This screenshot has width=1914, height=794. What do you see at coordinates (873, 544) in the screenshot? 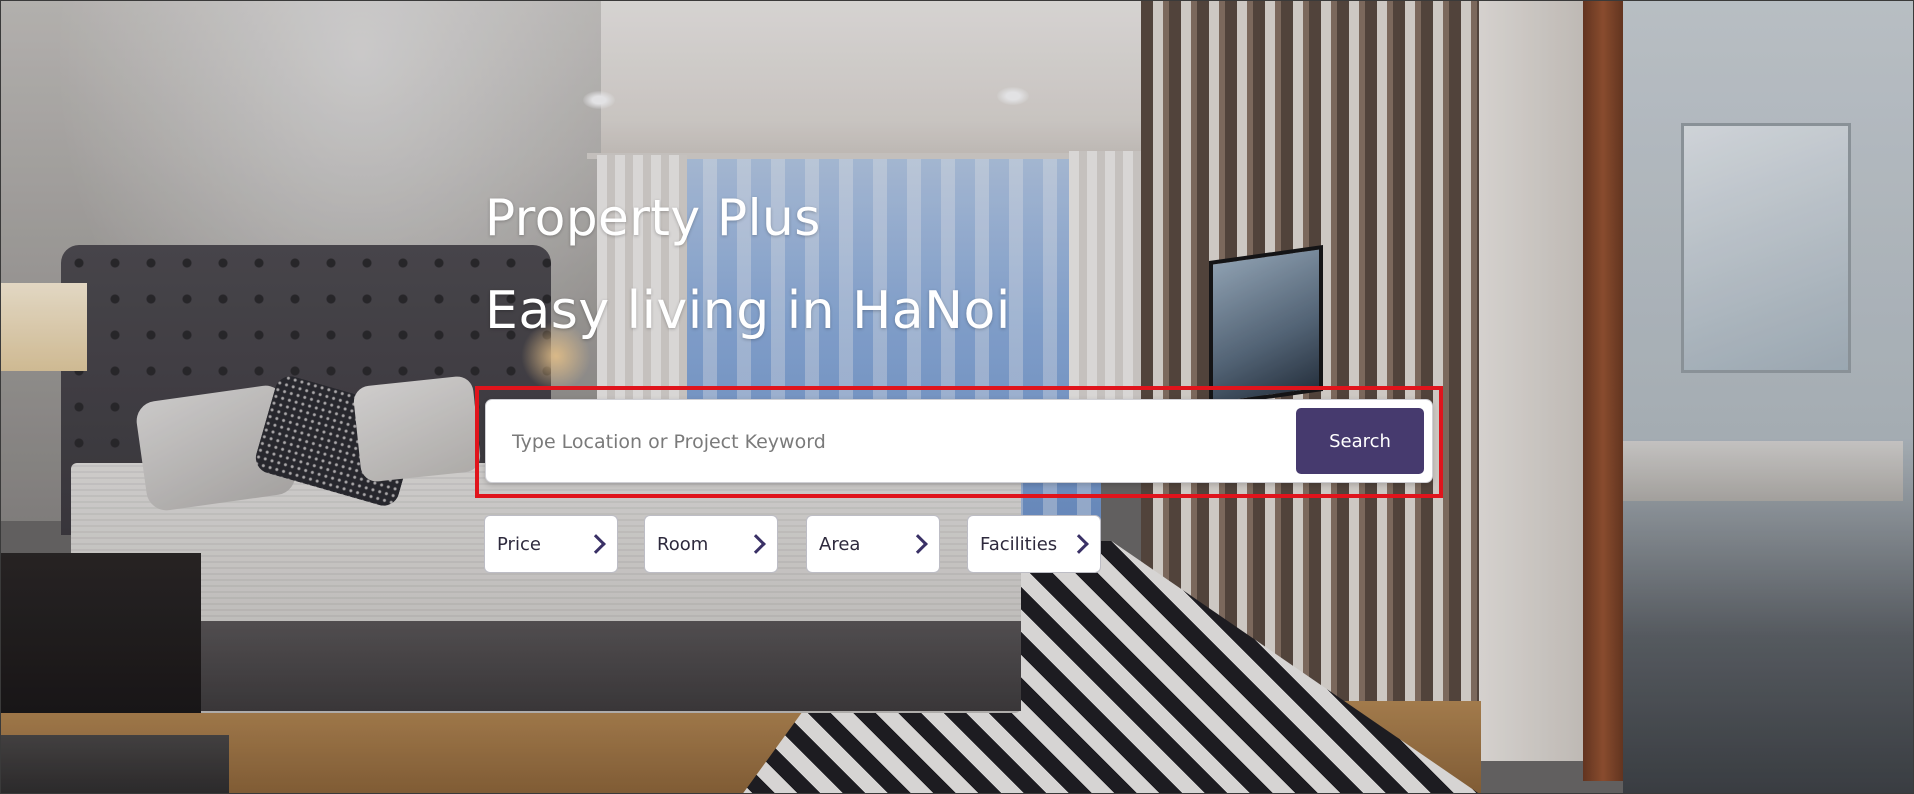
I see `filter-area-button: Area` at bounding box center [873, 544].